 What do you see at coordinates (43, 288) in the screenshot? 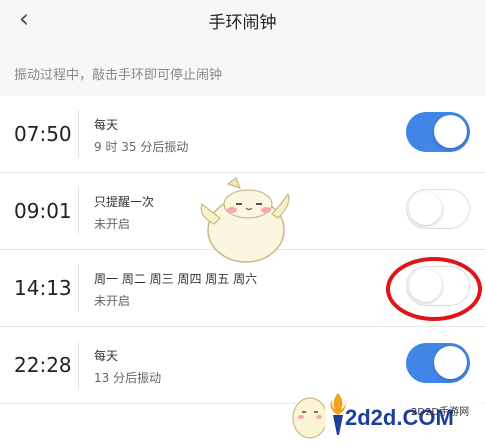
I see `alarm-time: 14:13` at bounding box center [43, 288].